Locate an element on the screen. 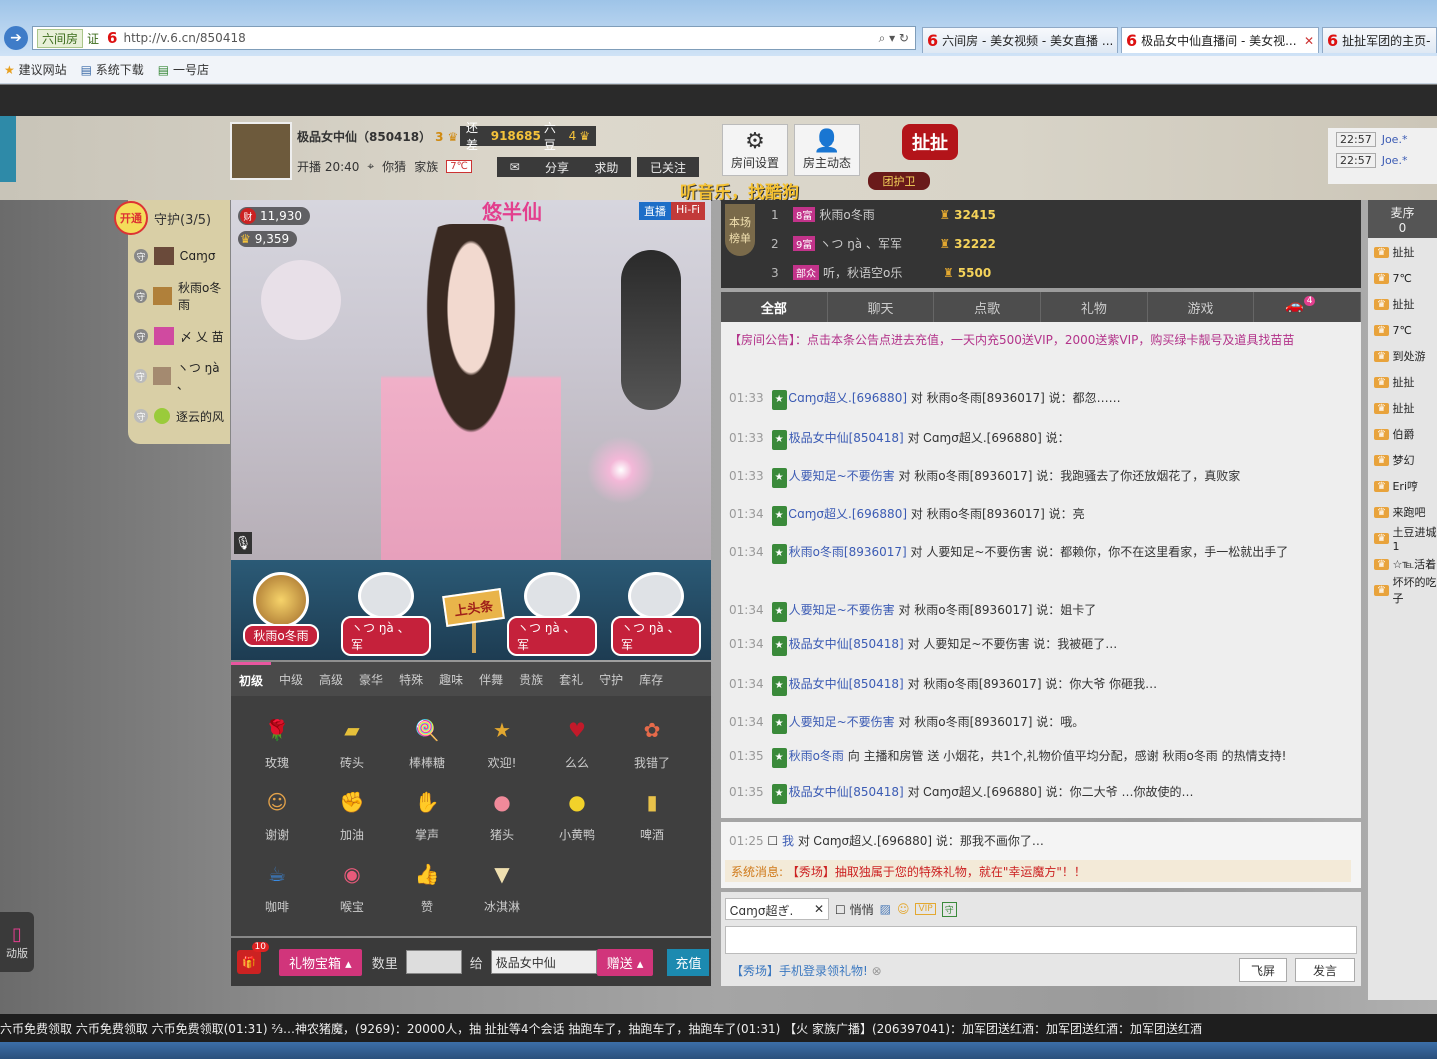 The image size is (1437, 1059). gift-item: ✋ 掌声 is located at coordinates (427, 819).